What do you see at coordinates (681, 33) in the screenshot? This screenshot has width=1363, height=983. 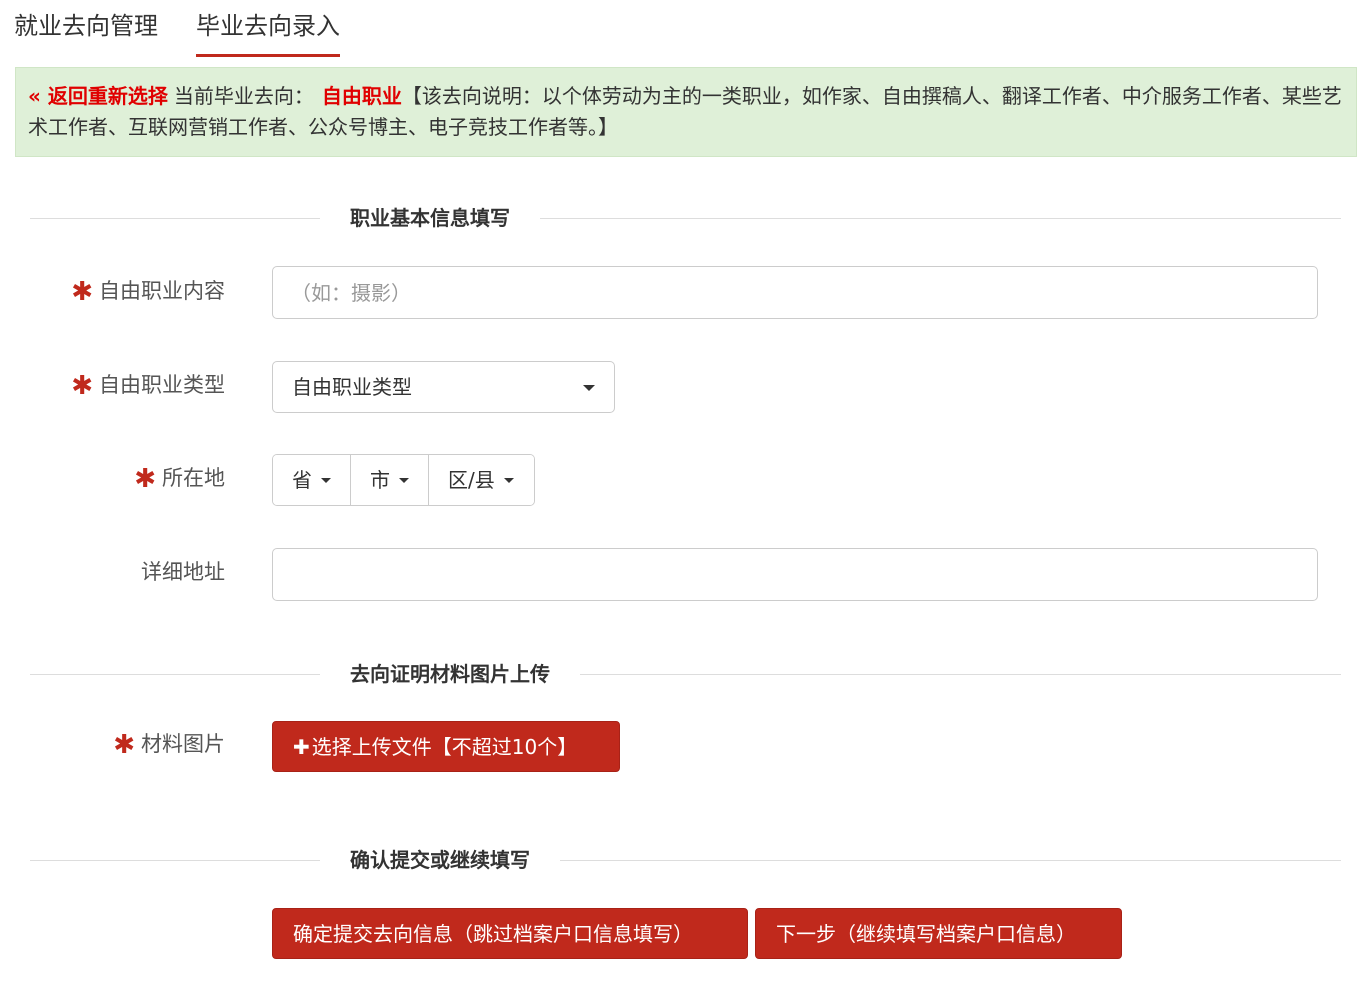 I see `tab-bar: 就业去向管理 毕业去向录入` at bounding box center [681, 33].